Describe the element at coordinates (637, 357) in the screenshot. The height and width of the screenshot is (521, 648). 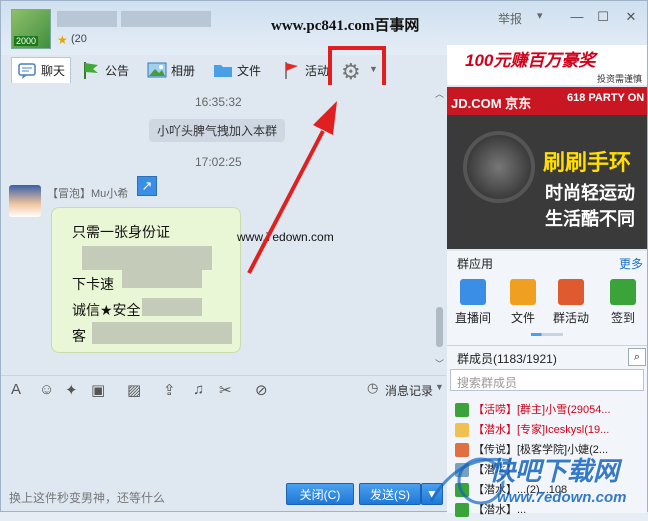
I see `search-icon: ⌕` at that location.